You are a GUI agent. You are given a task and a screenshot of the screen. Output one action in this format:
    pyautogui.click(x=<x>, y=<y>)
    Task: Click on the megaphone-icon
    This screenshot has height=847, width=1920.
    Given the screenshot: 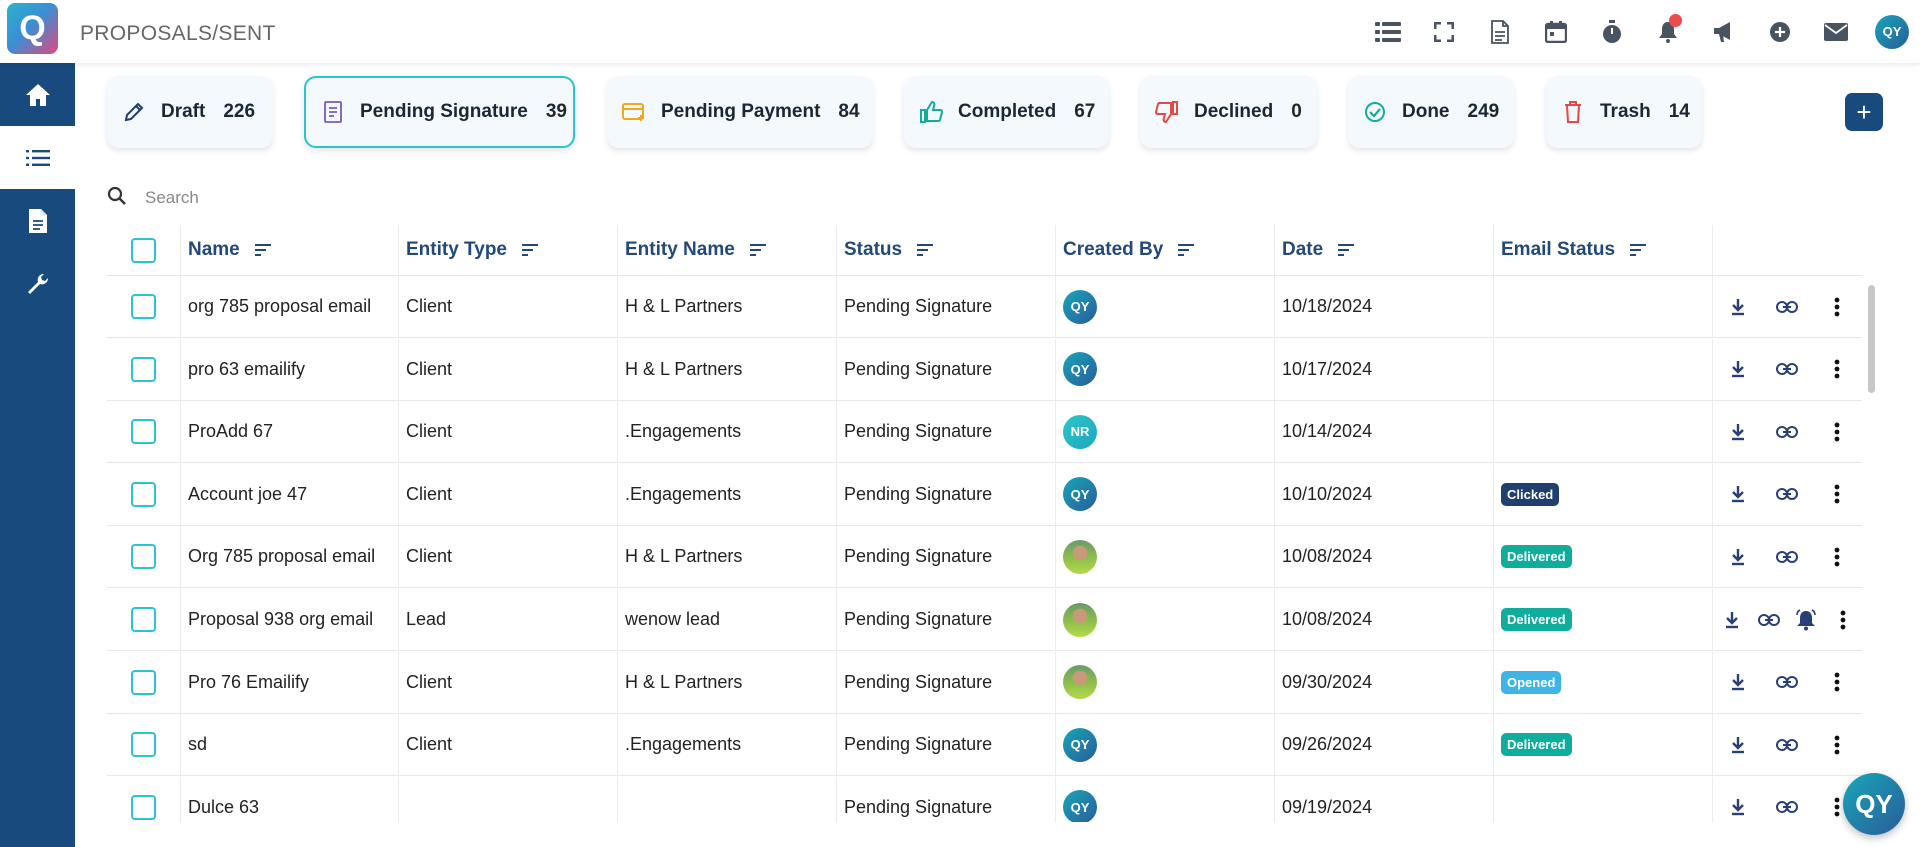 What is the action you would take?
    pyautogui.click(x=1724, y=31)
    